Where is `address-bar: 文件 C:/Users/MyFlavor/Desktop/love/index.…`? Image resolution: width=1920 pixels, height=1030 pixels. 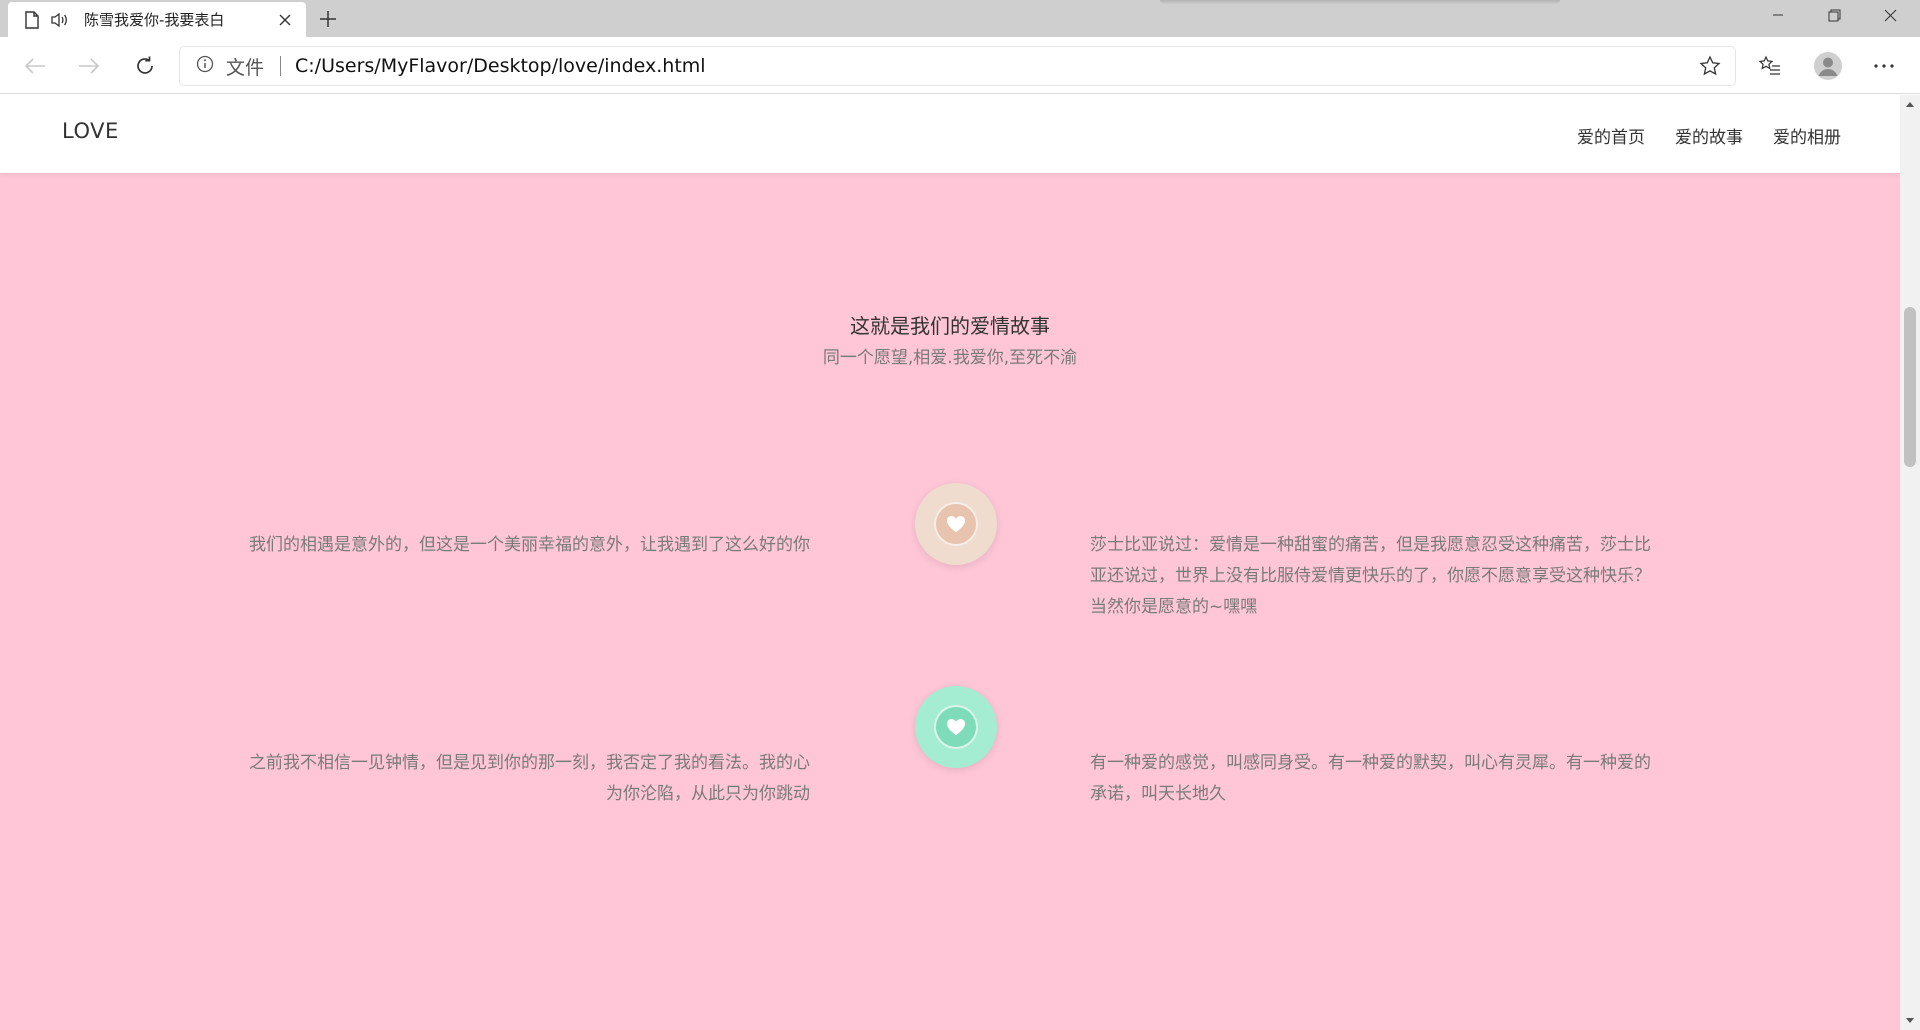 address-bar: 文件 C:/Users/MyFlavor/Desktop/love/index.… is located at coordinates (957, 66).